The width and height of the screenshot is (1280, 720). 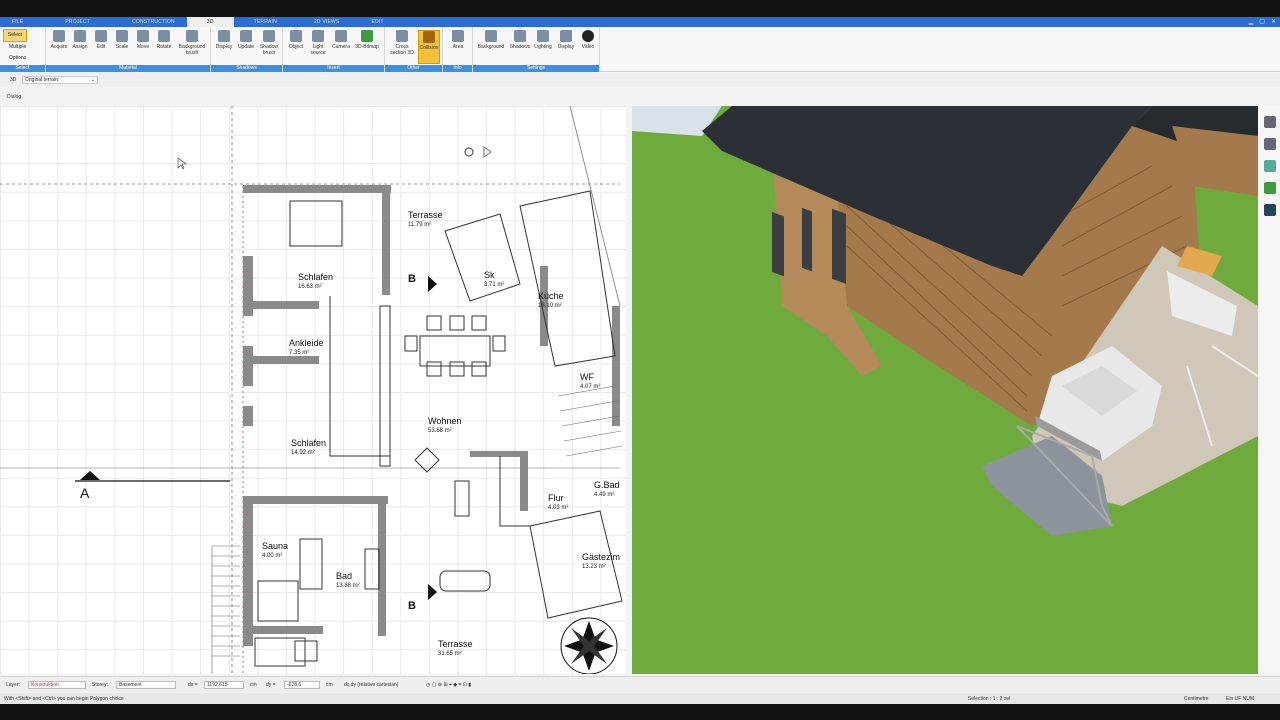 What do you see at coordinates (92, 80) in the screenshot?
I see `chevron-down-icon: ⌄` at bounding box center [92, 80].